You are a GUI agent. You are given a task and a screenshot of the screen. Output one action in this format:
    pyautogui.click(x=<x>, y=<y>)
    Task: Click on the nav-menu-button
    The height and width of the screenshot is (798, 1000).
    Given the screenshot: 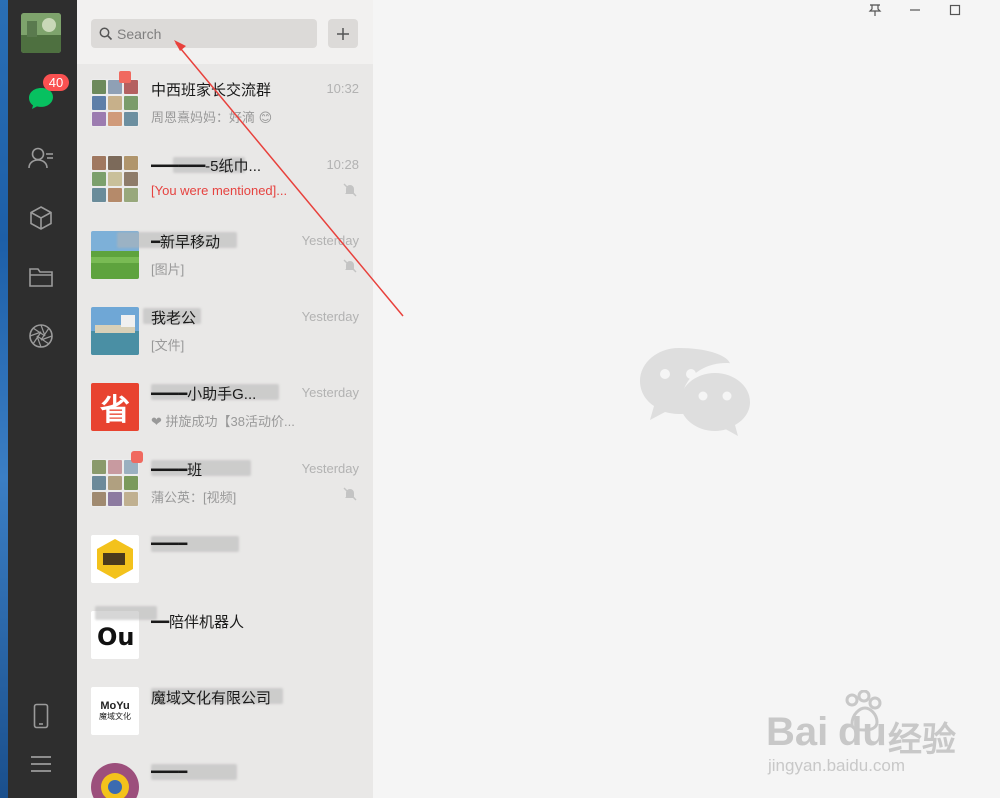 What is the action you would take?
    pyautogui.click(x=41, y=764)
    